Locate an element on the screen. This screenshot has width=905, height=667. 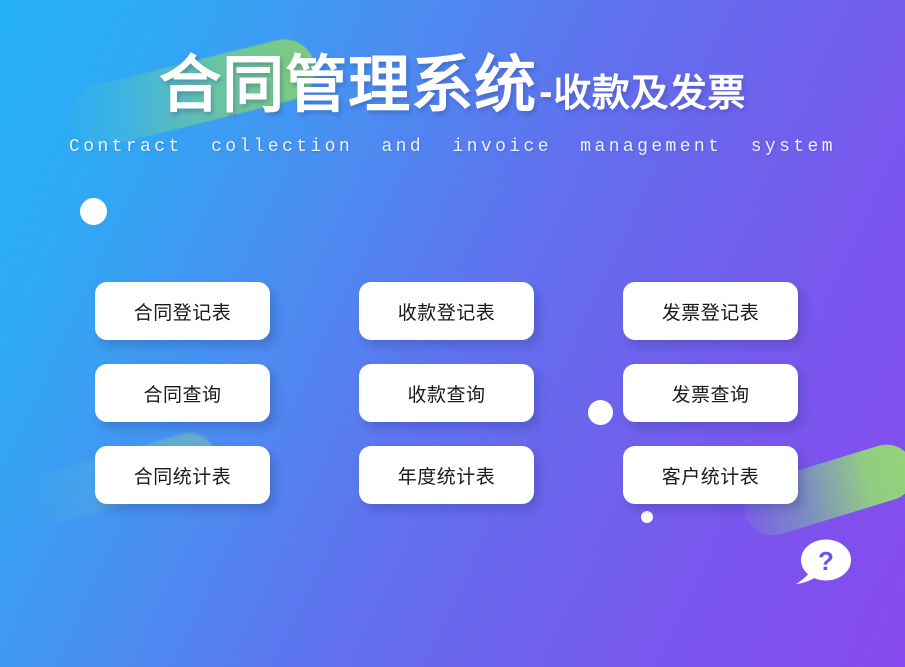
menu-button-label: 收款查询 is located at coordinates (446, 395).